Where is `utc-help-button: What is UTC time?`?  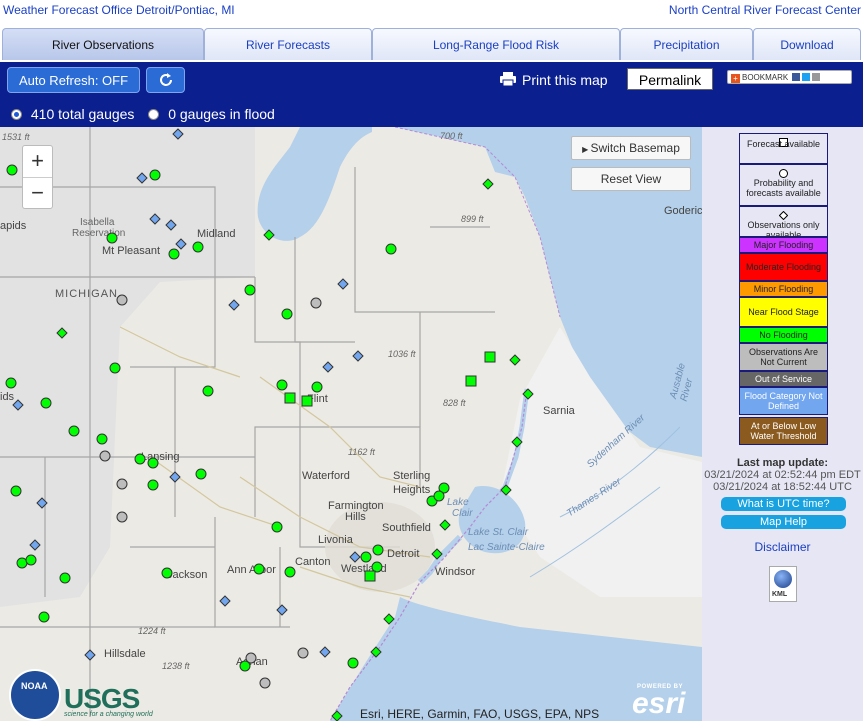
utc-help-button: What is UTC time? is located at coordinates (783, 504).